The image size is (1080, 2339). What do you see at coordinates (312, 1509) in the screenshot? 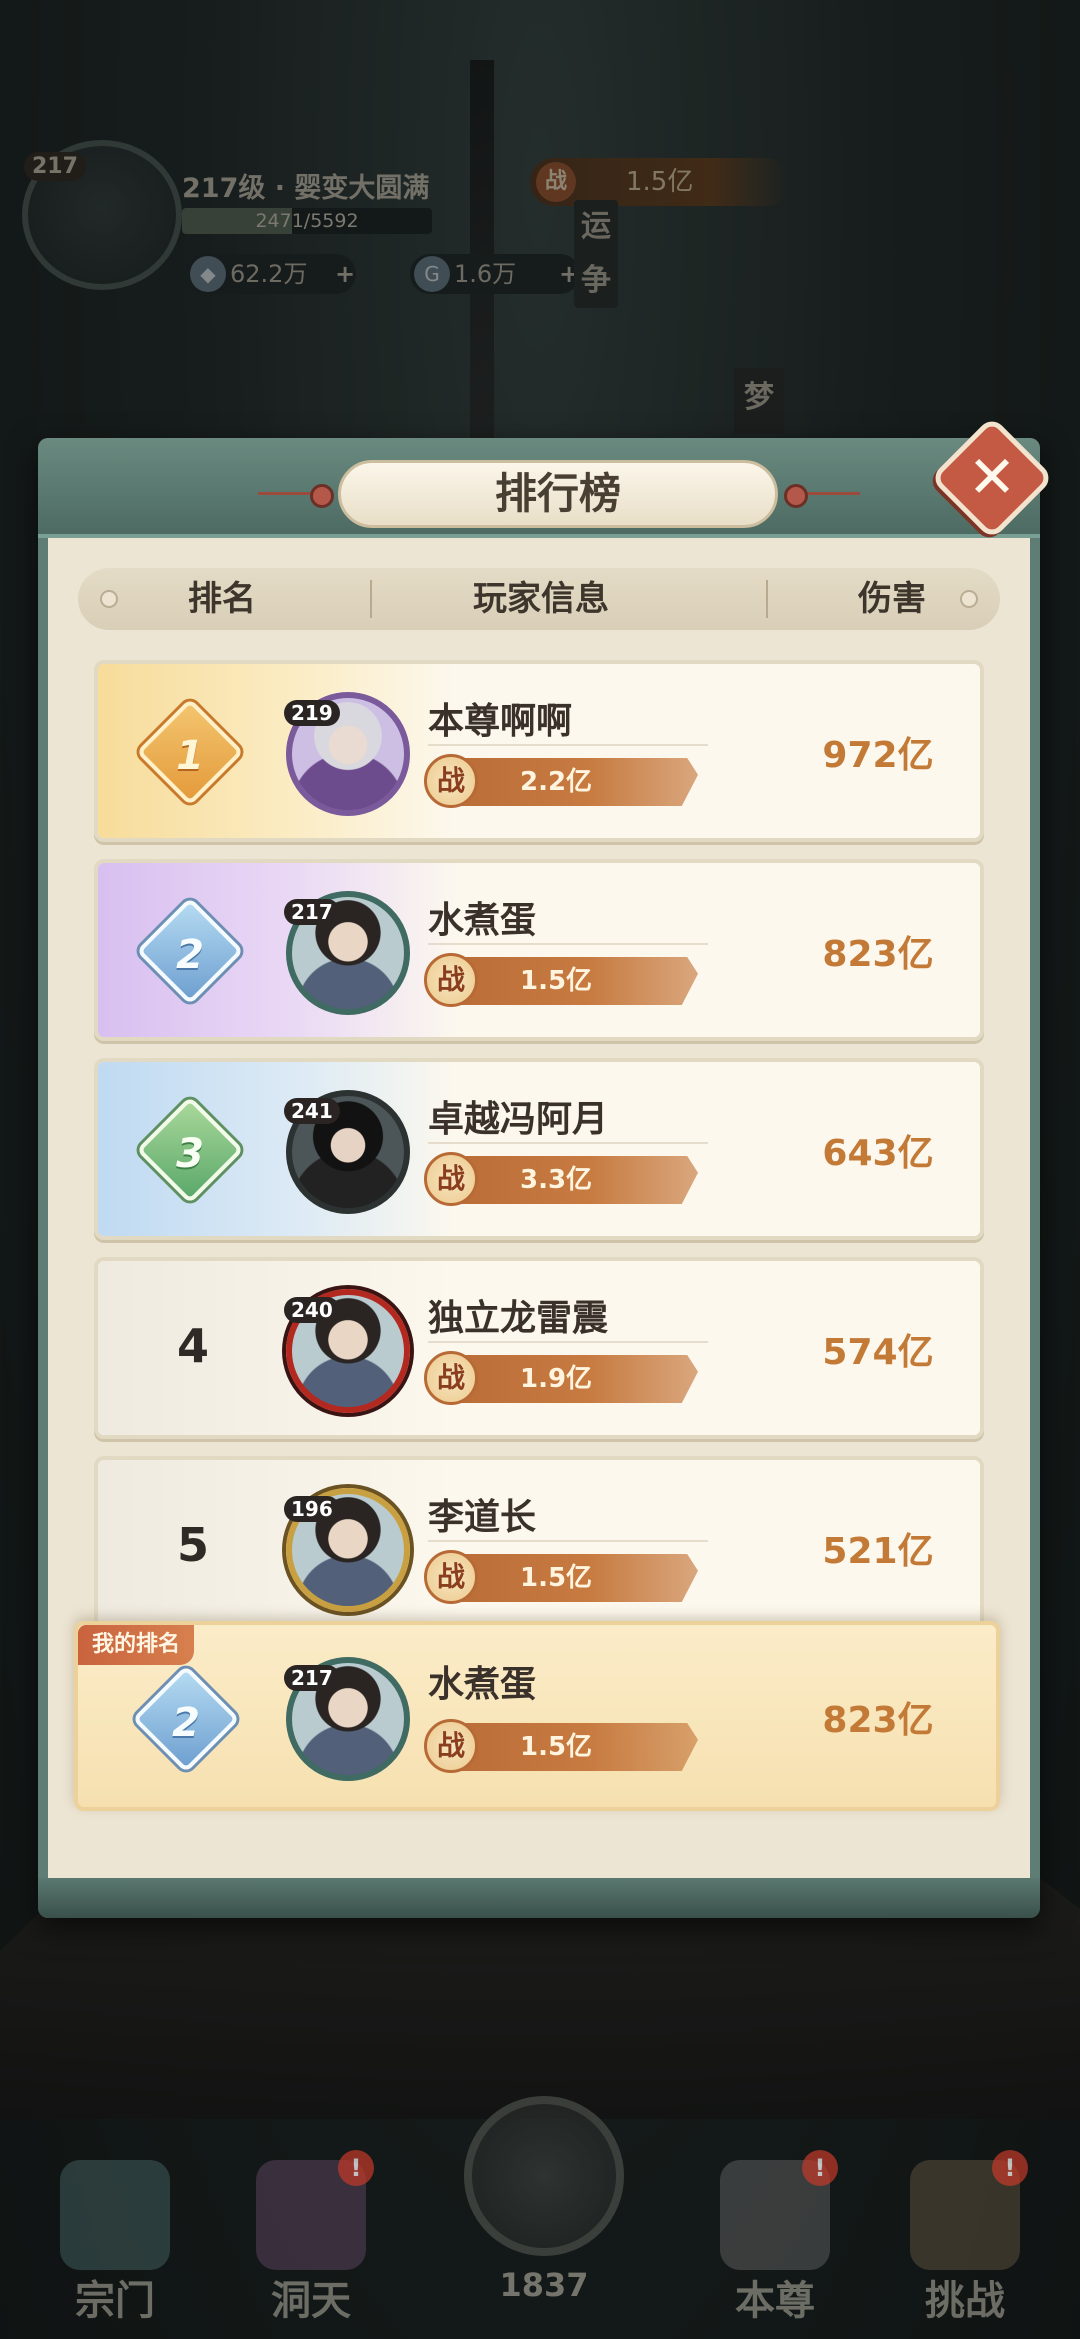
I see `player-level: 196` at bounding box center [312, 1509].